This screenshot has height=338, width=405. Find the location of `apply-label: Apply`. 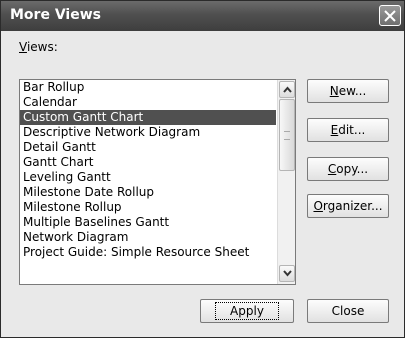

apply-label: Apply is located at coordinates (247, 311).